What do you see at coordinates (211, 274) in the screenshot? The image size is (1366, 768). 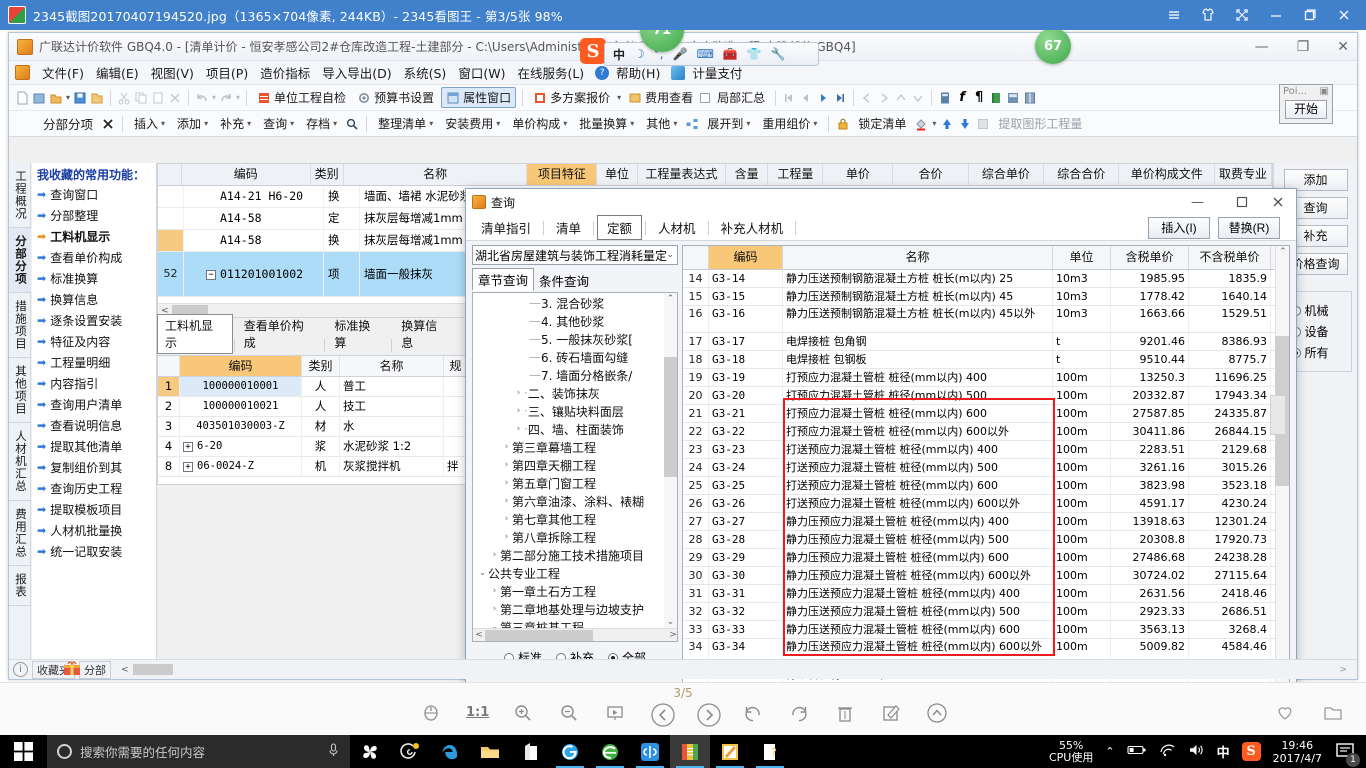 I see `collapse-toggle-icon: −` at bounding box center [211, 274].